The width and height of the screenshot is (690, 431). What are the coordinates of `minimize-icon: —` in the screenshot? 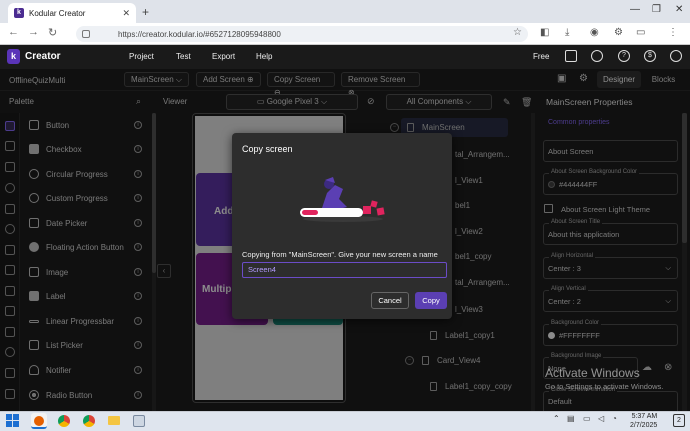 It's located at (635, 9).